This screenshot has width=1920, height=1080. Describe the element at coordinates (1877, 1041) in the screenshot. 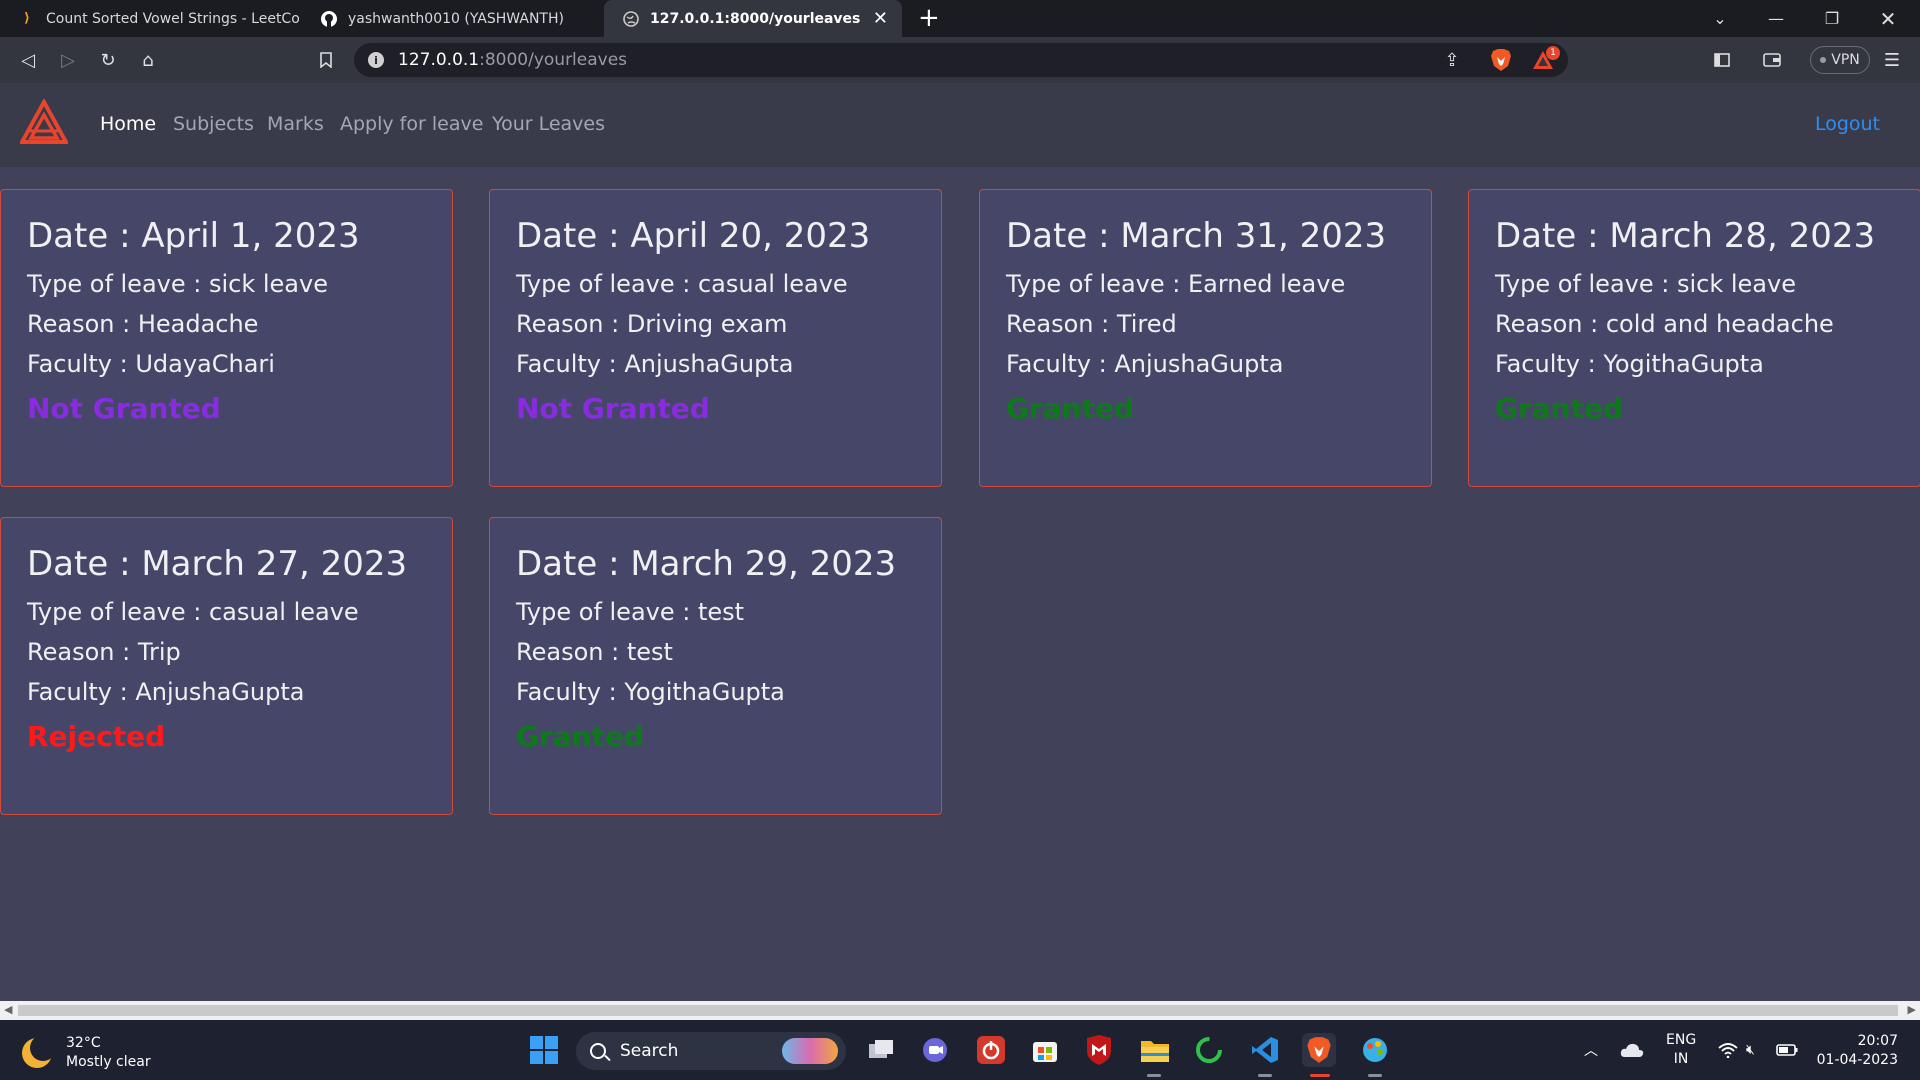

I see `clock-time: 20:07` at that location.